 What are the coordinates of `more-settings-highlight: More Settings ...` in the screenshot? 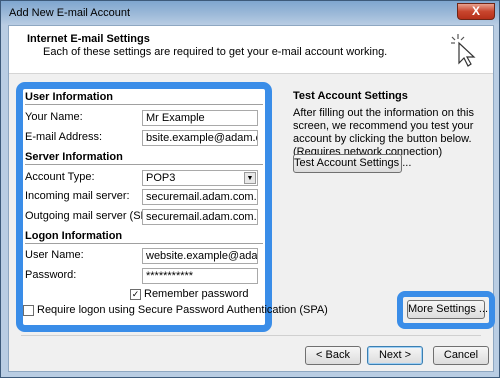 It's located at (446, 310).